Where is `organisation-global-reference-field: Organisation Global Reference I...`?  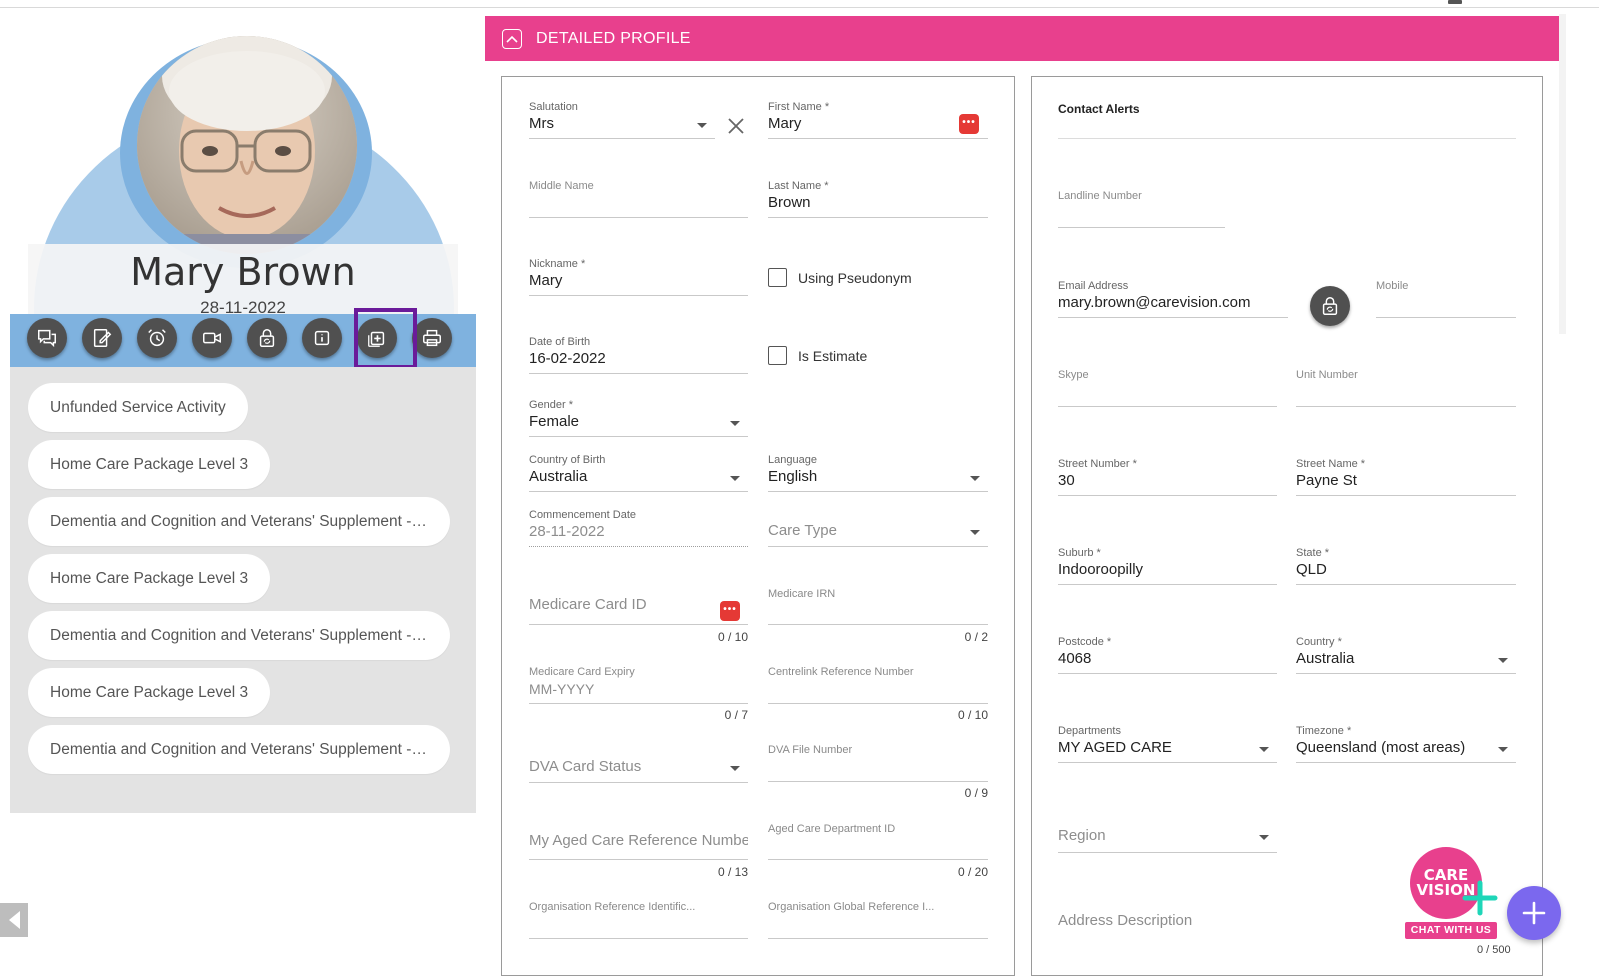 organisation-global-reference-field: Organisation Global Reference I... is located at coordinates (878, 921).